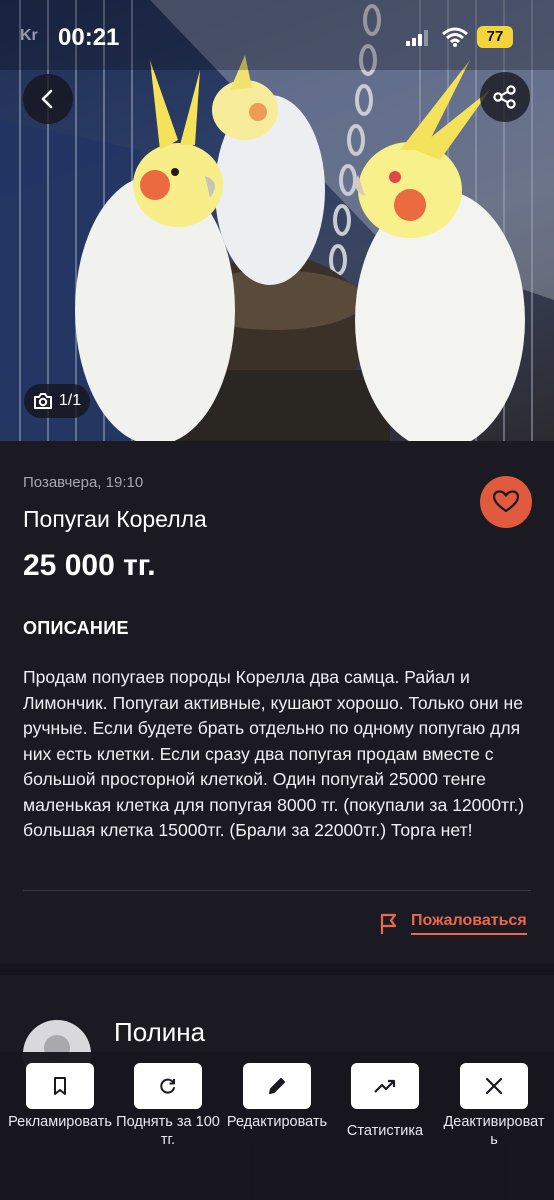 Image resolution: width=554 pixels, height=1200 pixels. I want to click on edit-label: Редактировать, so click(277, 1122).